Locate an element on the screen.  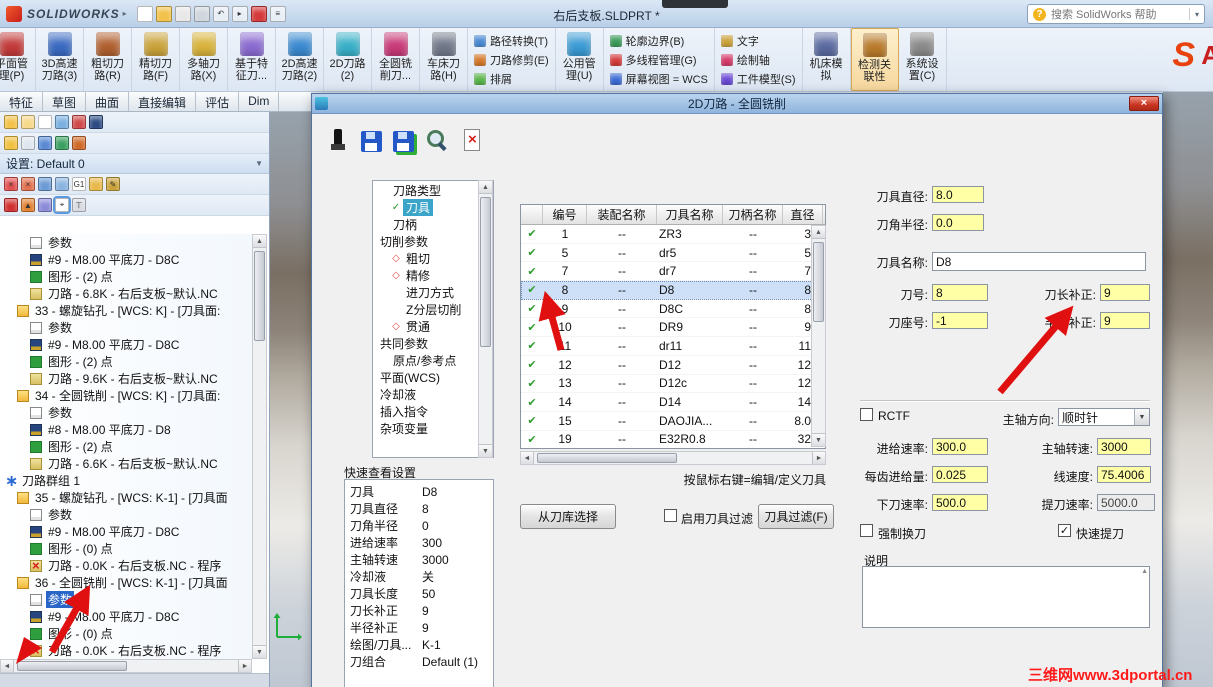
enable-tool-filter-checkbox is located at coordinates (670, 515).